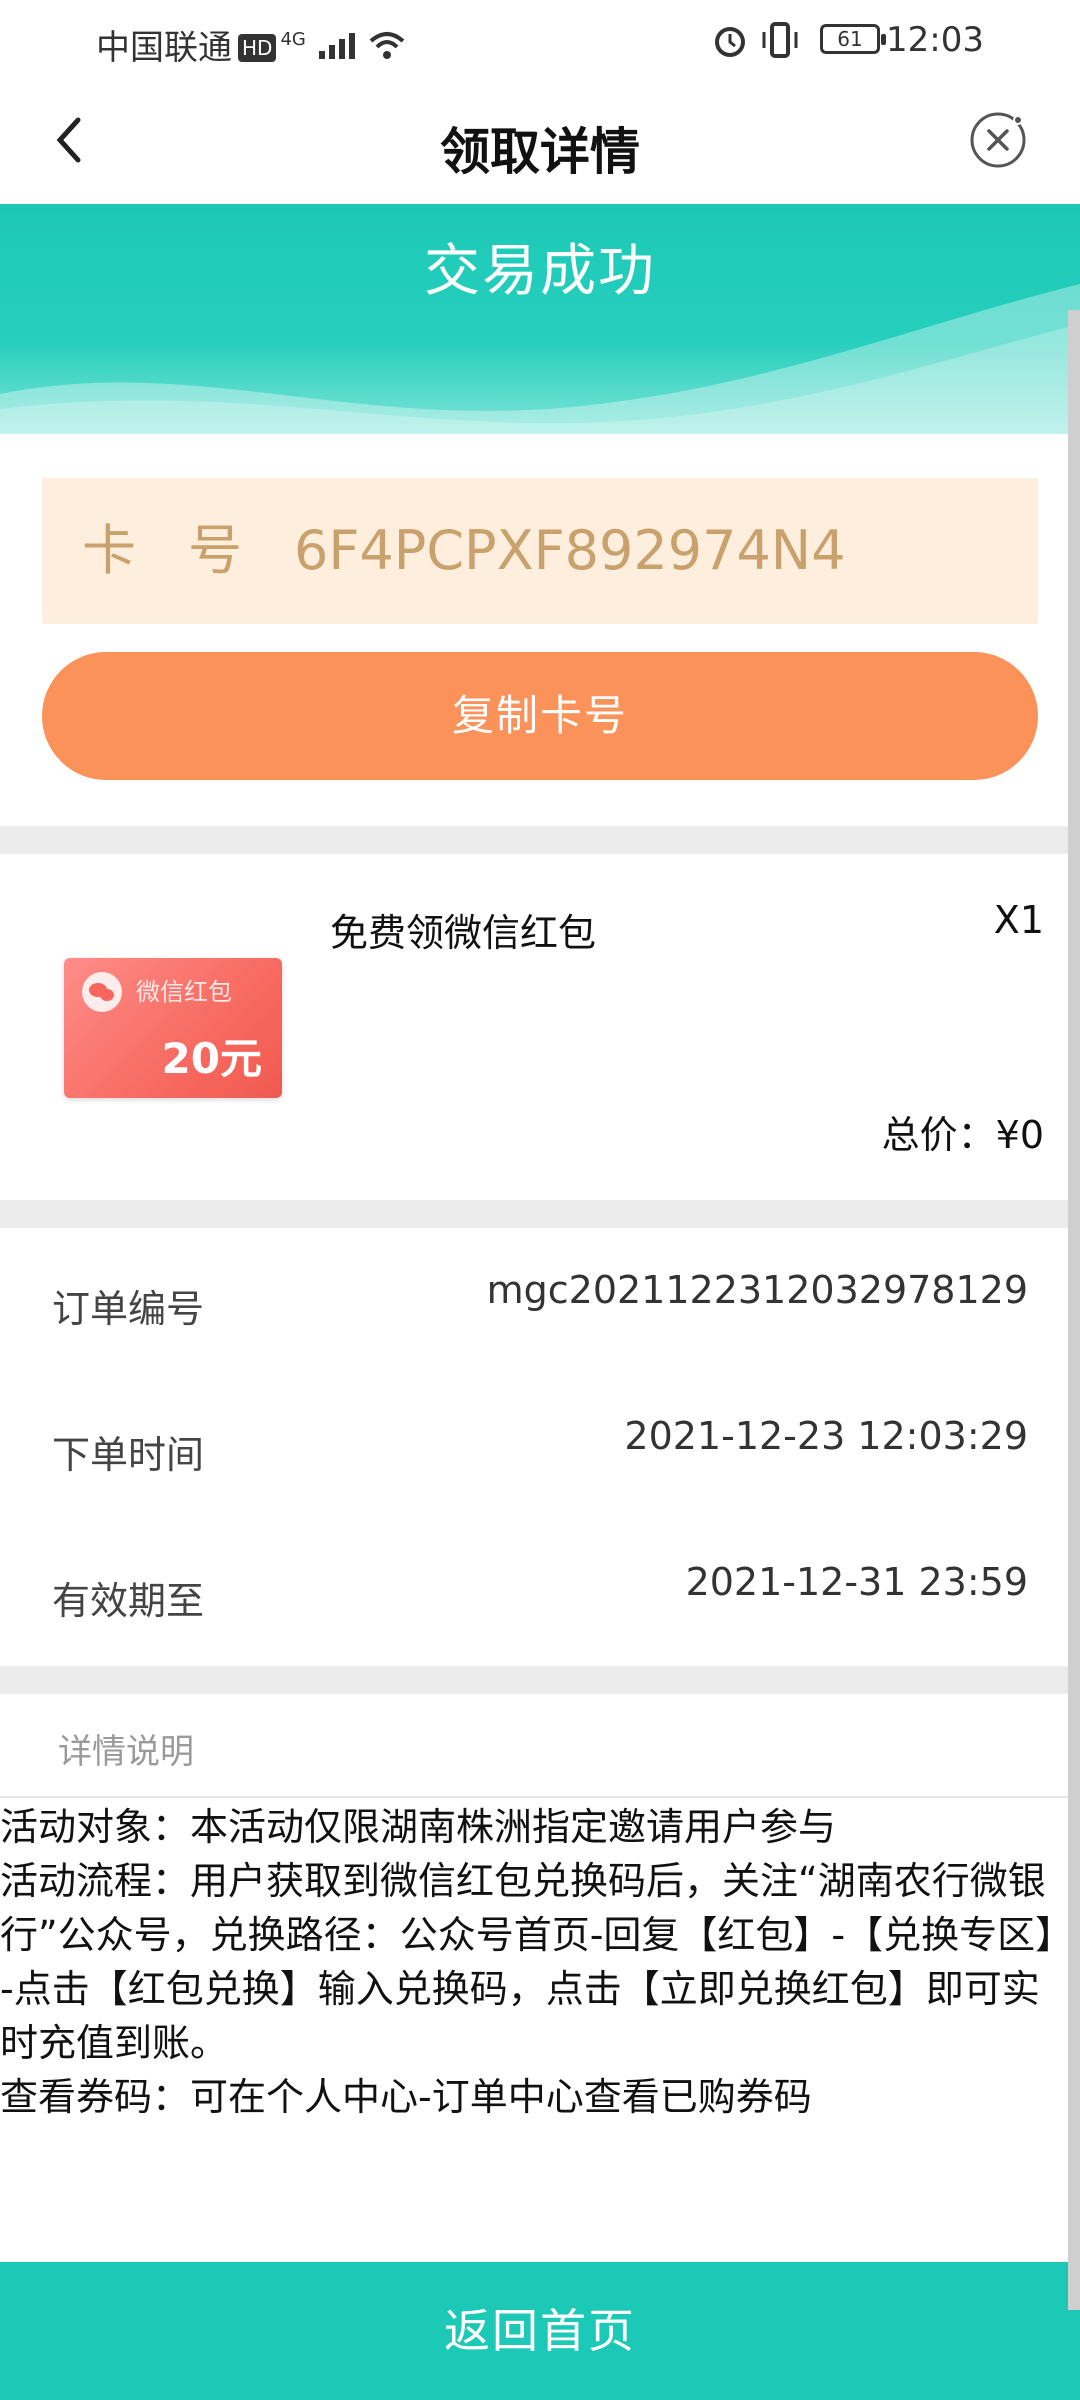  I want to click on alarm-icon, so click(730, 42).